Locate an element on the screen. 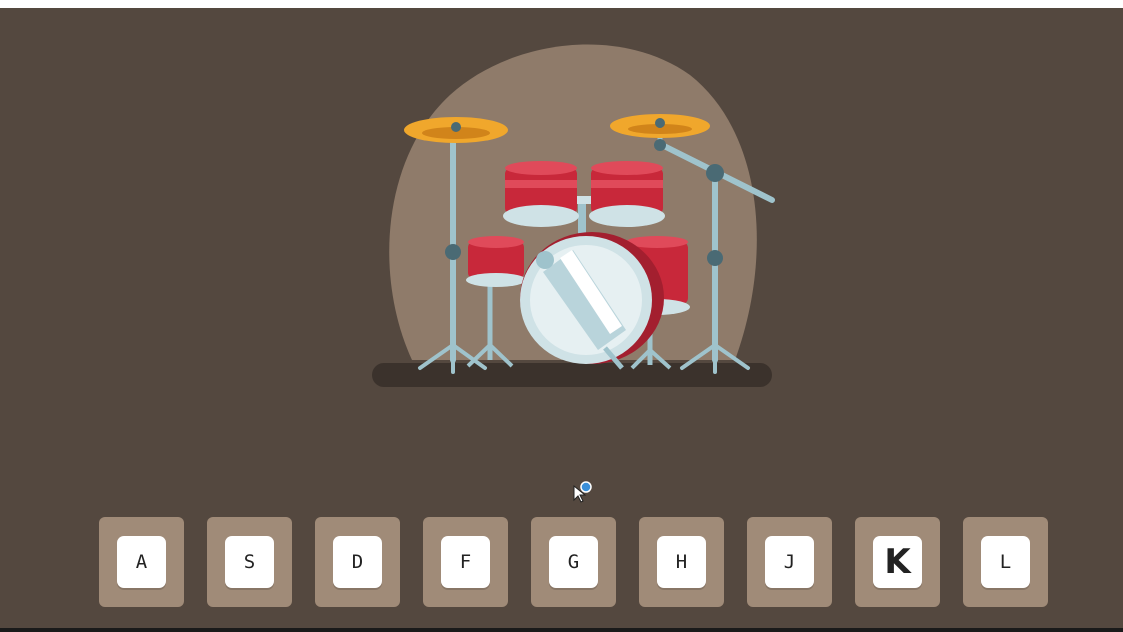 The image size is (1123, 632). drum-key-k: K is located at coordinates (897, 562).